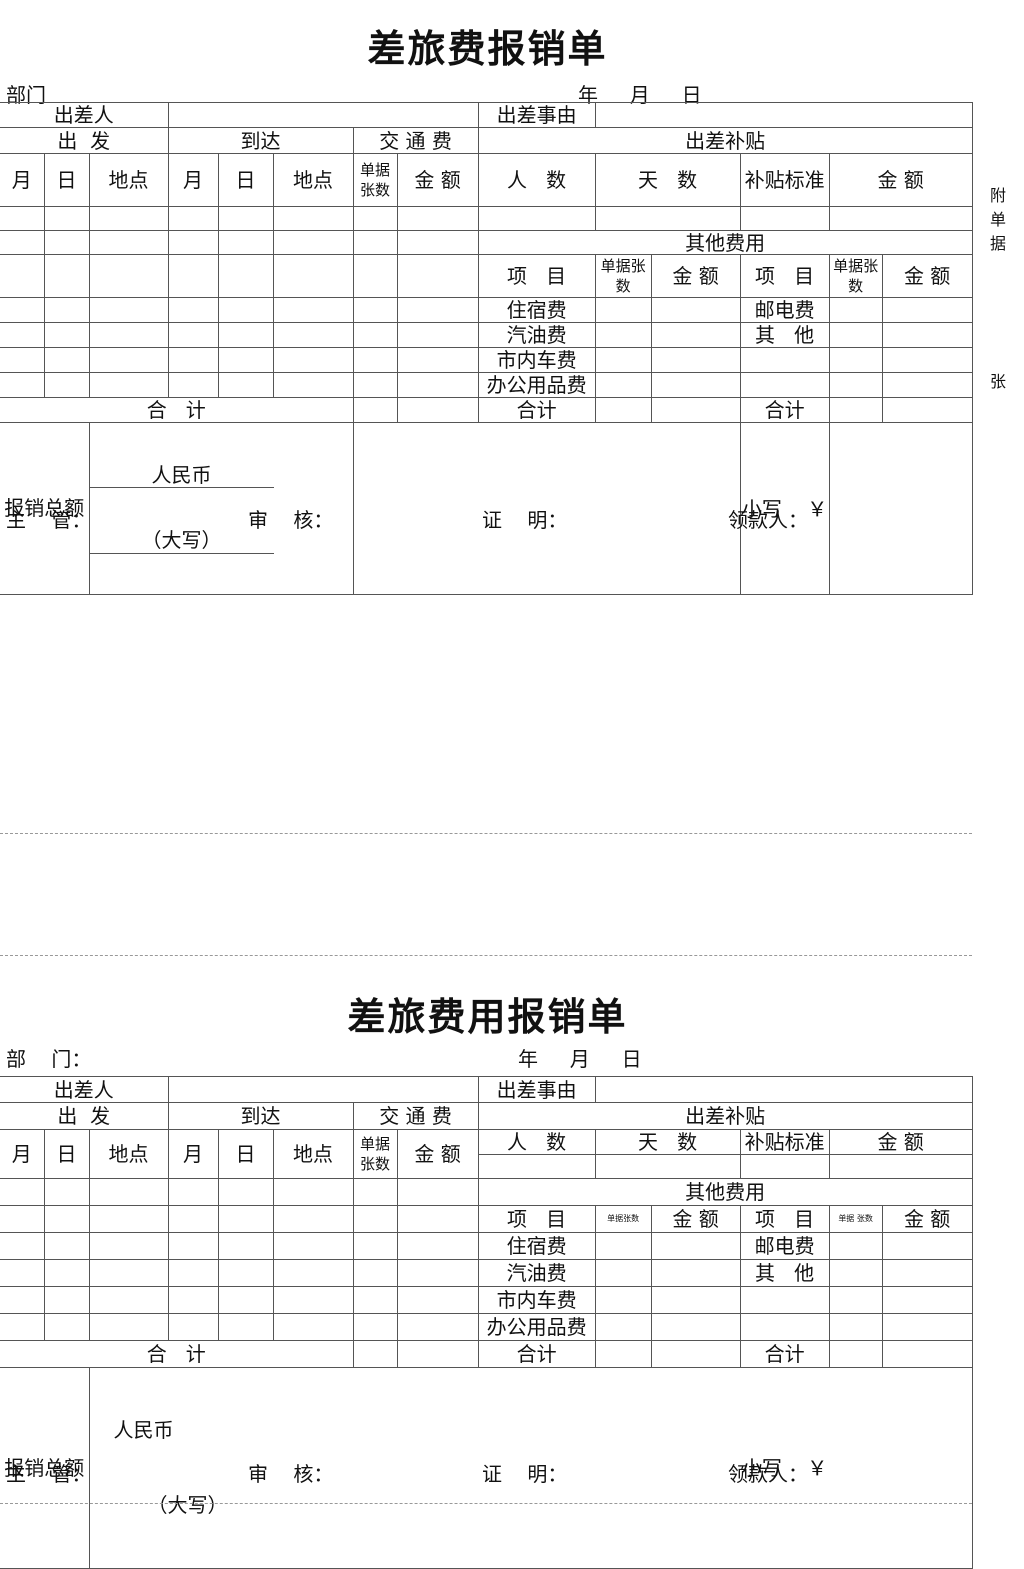  I want to click on allowance-amount: 金 额, so click(900, 180).